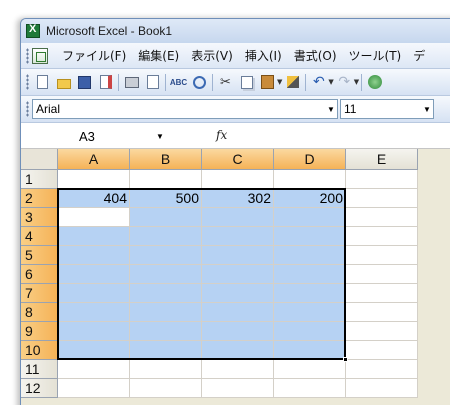 The image size is (450, 405). What do you see at coordinates (39, 179) in the screenshot?
I see `row-header-1: 1` at bounding box center [39, 179].